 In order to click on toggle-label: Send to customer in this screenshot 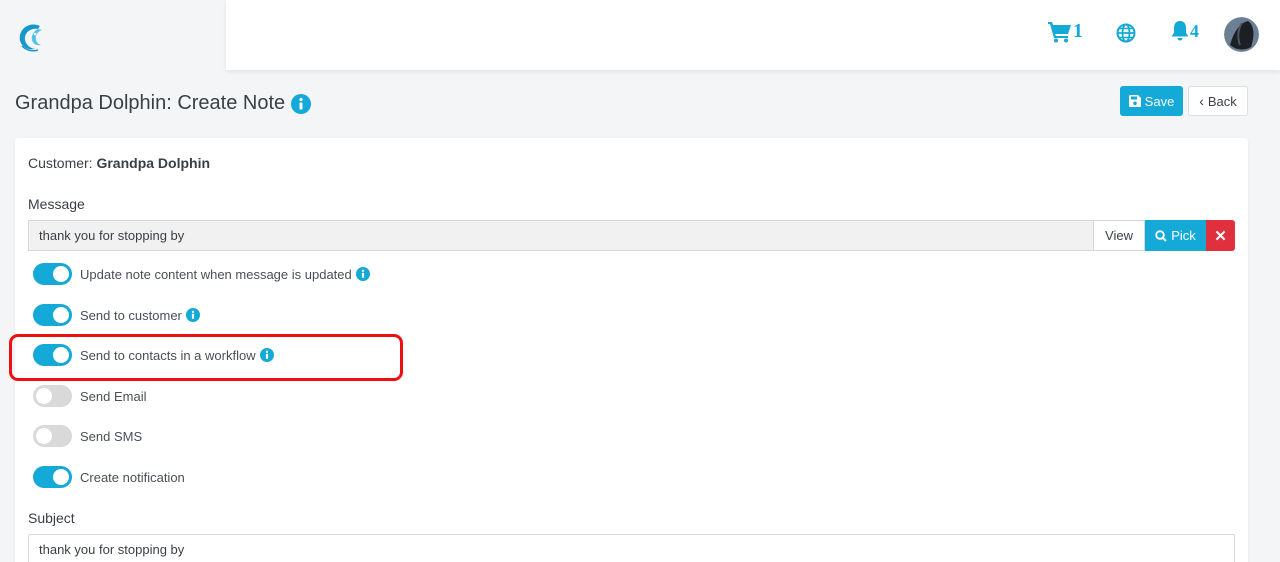, I will do `click(131, 315)`.